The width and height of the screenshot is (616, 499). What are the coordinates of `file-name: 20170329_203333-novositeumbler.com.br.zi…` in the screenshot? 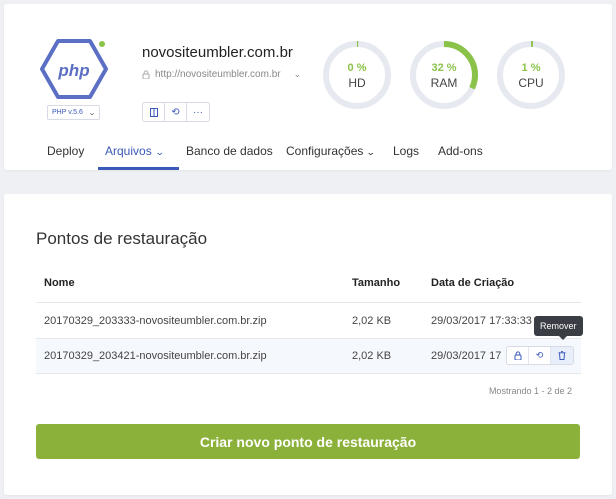 It's located at (155, 321).